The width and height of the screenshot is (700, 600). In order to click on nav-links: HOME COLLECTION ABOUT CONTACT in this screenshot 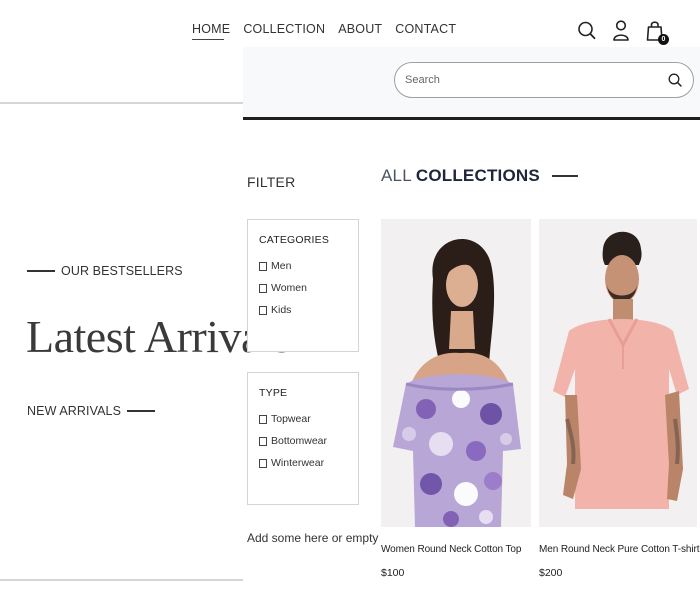, I will do `click(324, 31)`.